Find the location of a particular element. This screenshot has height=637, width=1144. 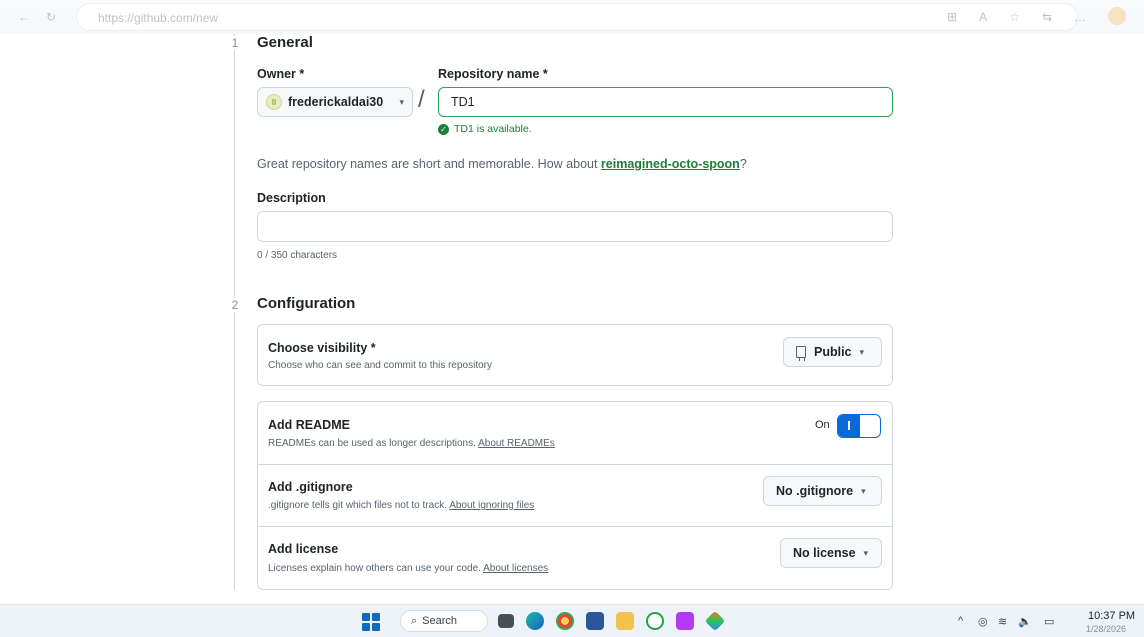

battery-icon: ▭ is located at coordinates (1049, 621).